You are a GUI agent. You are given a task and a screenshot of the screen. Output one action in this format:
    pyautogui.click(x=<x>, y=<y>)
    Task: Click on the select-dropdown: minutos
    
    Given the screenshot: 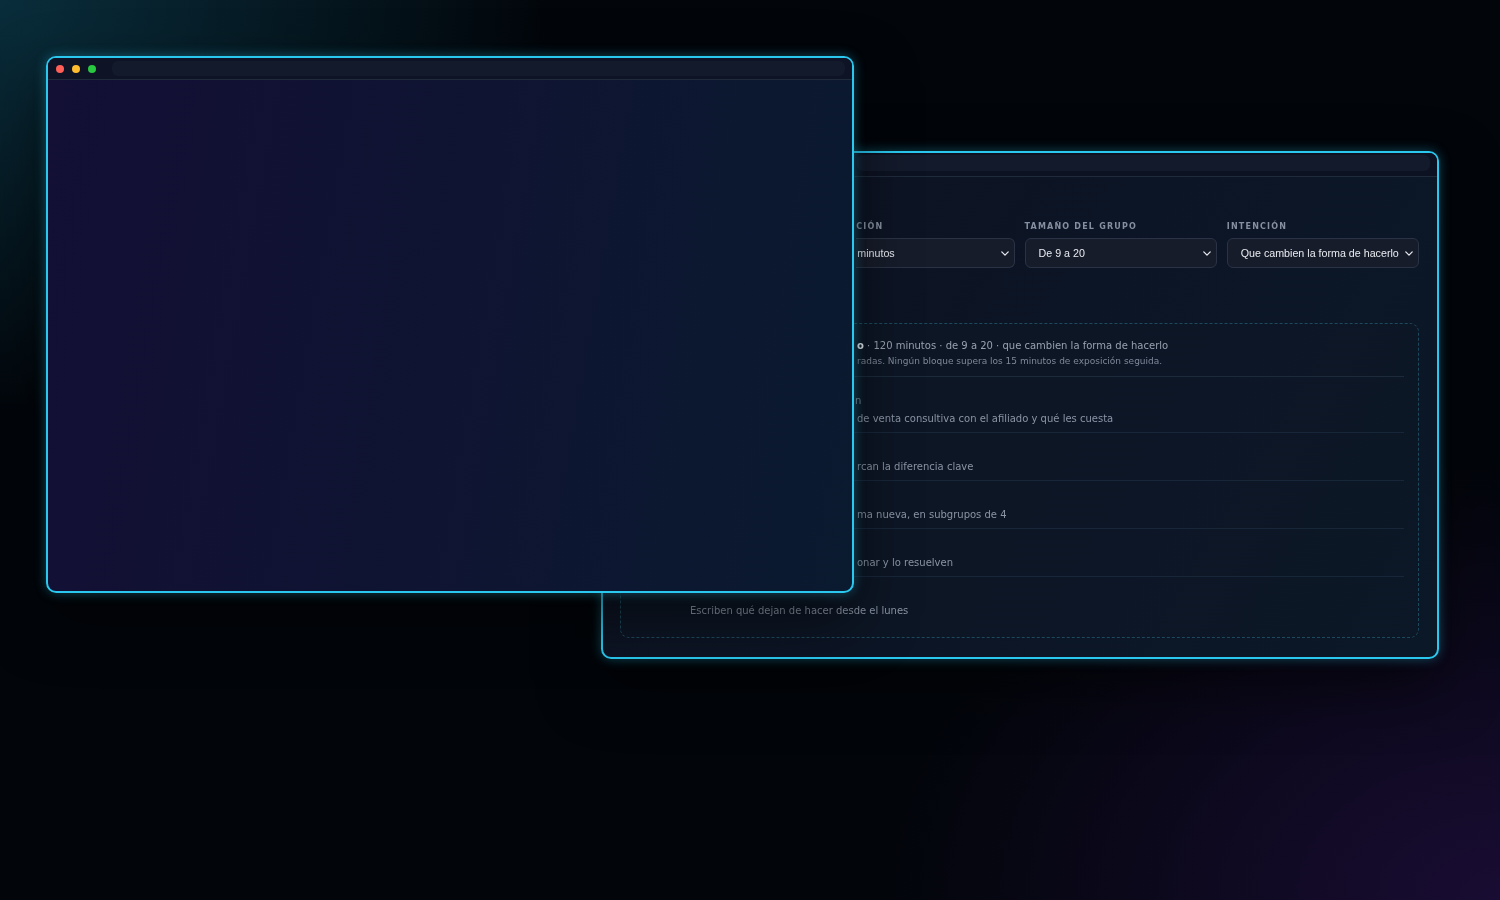 What is the action you would take?
    pyautogui.click(x=935, y=253)
    